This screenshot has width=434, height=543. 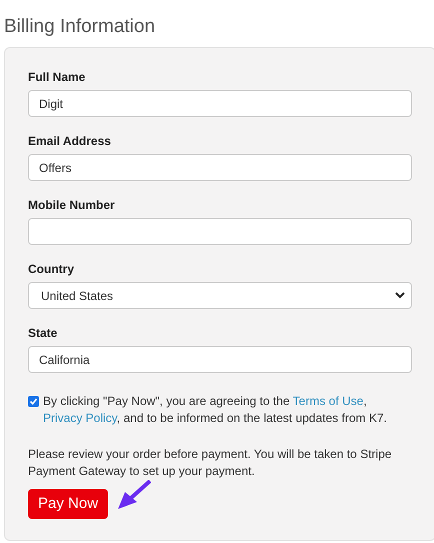 I want to click on text-input-field: Offers, so click(x=220, y=167).